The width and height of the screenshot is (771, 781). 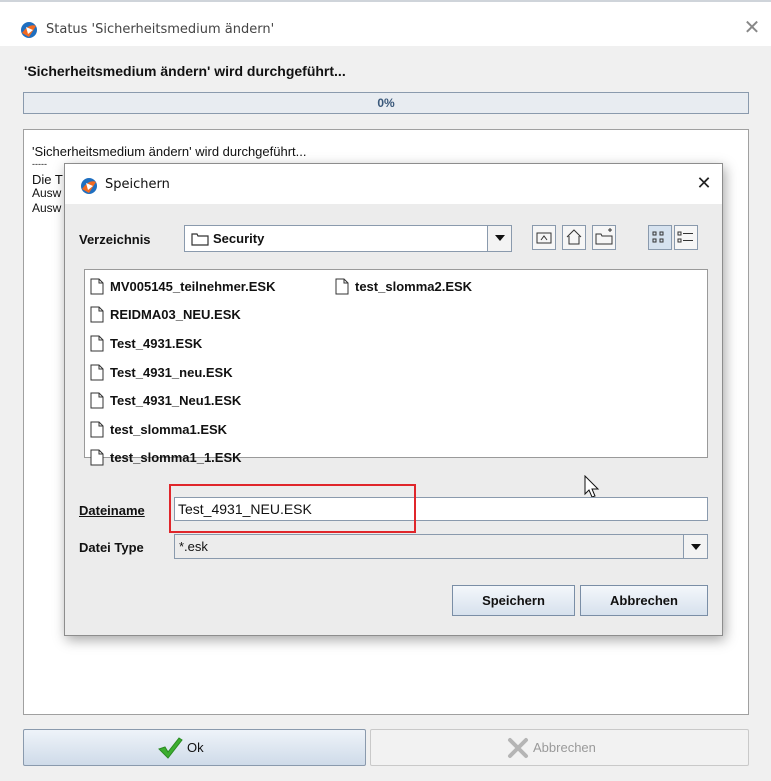 I want to click on list-item: test_slomma2.ESK, so click(x=425, y=287).